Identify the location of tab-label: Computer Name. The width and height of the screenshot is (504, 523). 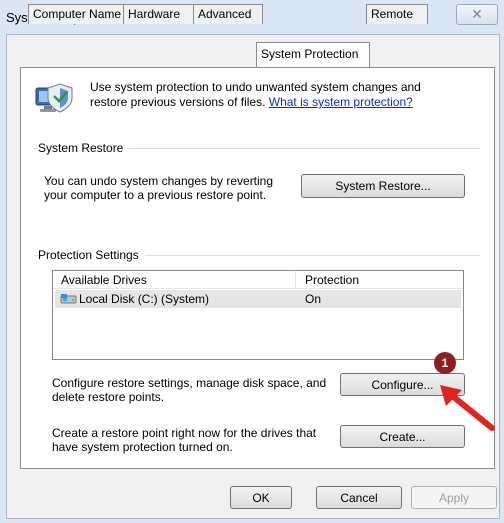
(77, 14).